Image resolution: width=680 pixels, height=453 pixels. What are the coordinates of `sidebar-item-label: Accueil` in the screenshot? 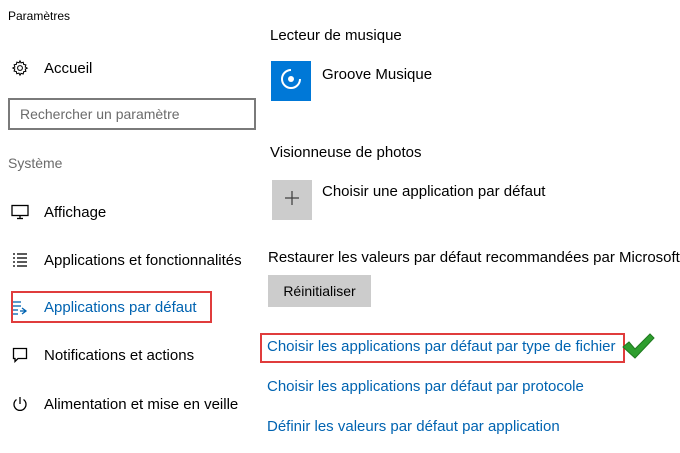 It's located at (68, 68).